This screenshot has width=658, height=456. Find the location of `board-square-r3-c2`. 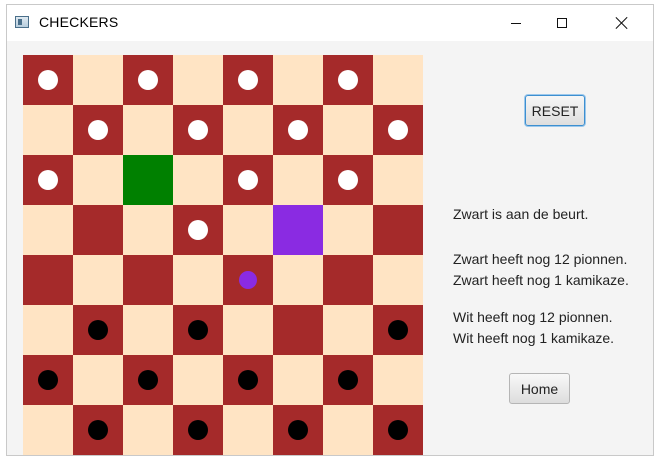

board-square-r3-c2 is located at coordinates (148, 230).